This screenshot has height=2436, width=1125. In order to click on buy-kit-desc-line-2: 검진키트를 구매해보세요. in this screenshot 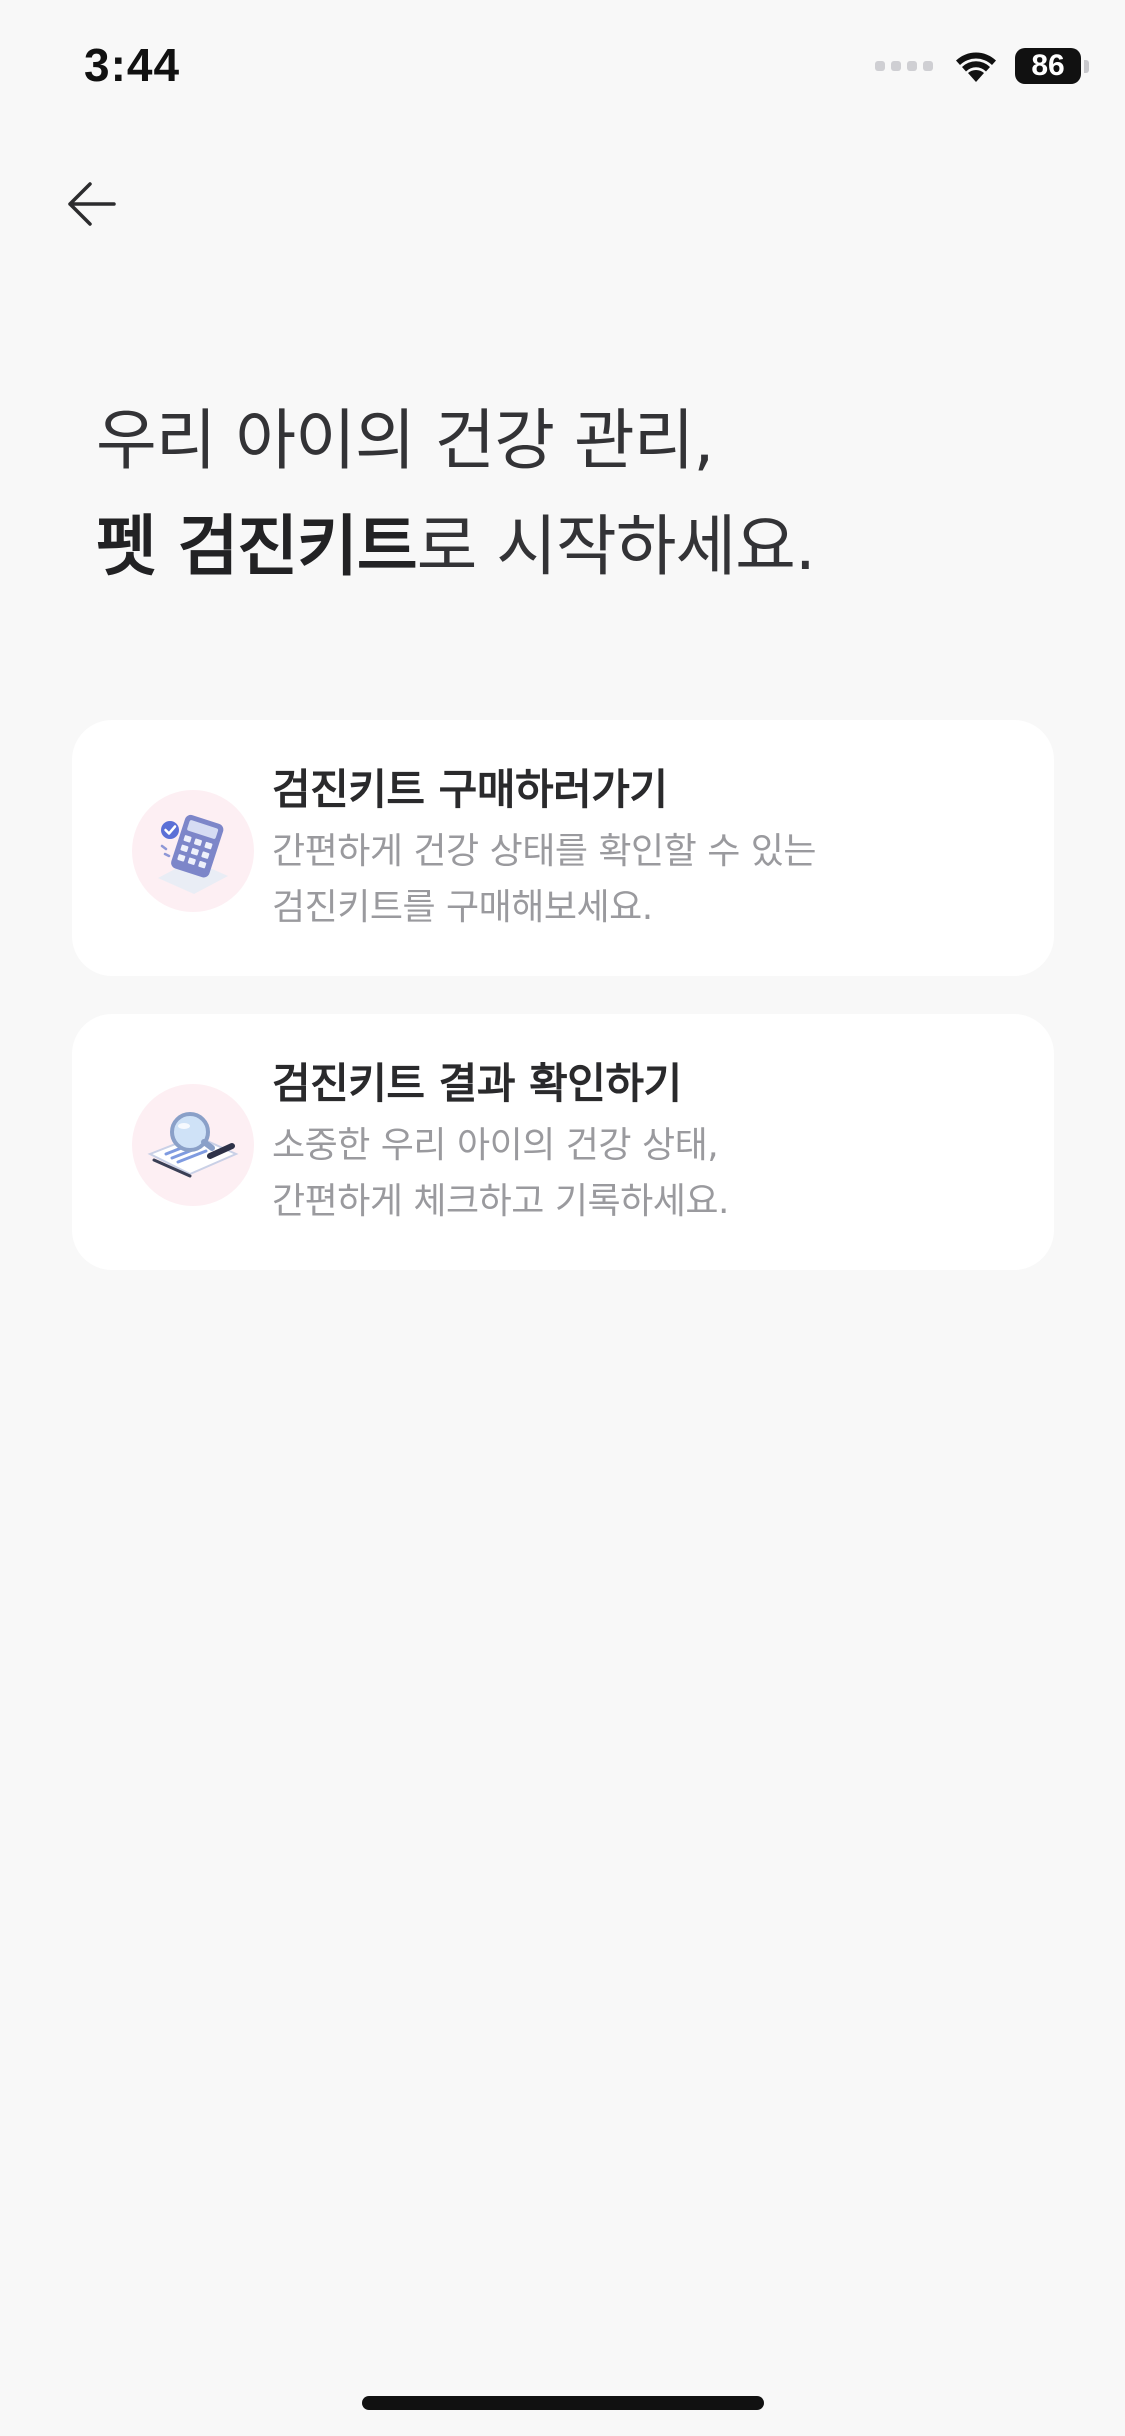, I will do `click(462, 907)`.